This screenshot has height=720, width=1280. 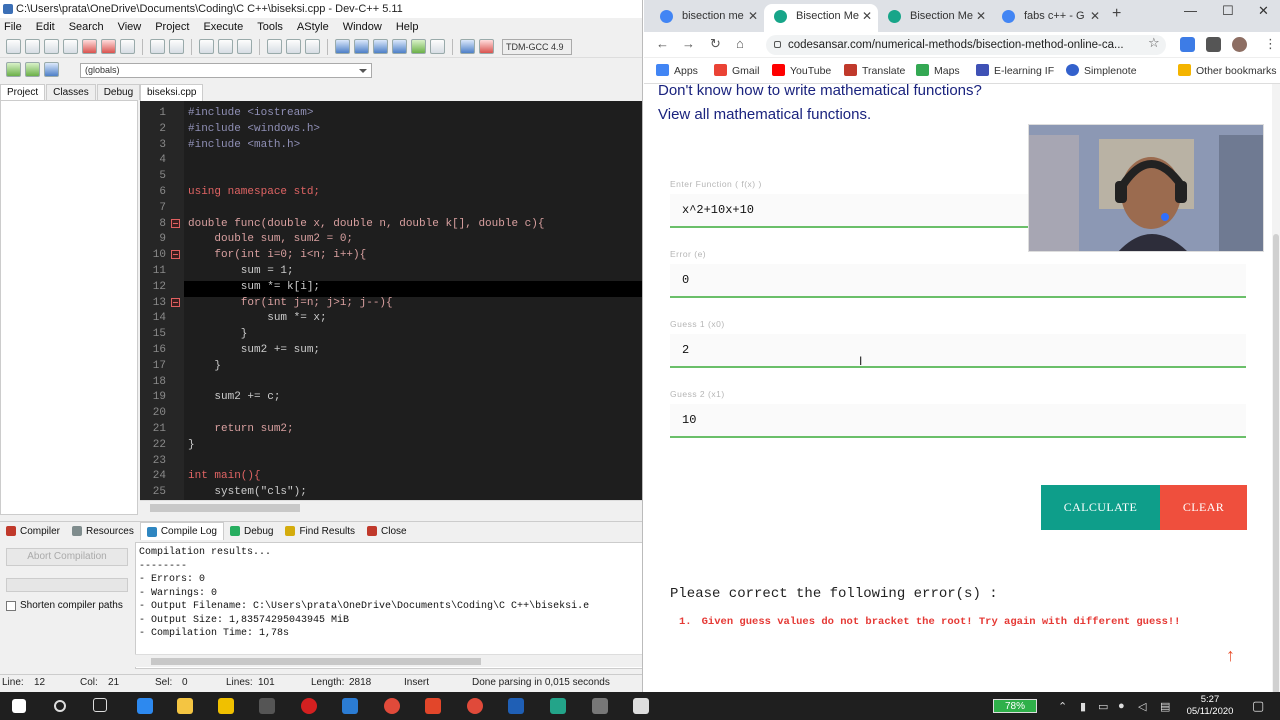 I want to click on bookmark-gmail: Gmail, so click(x=736, y=70).